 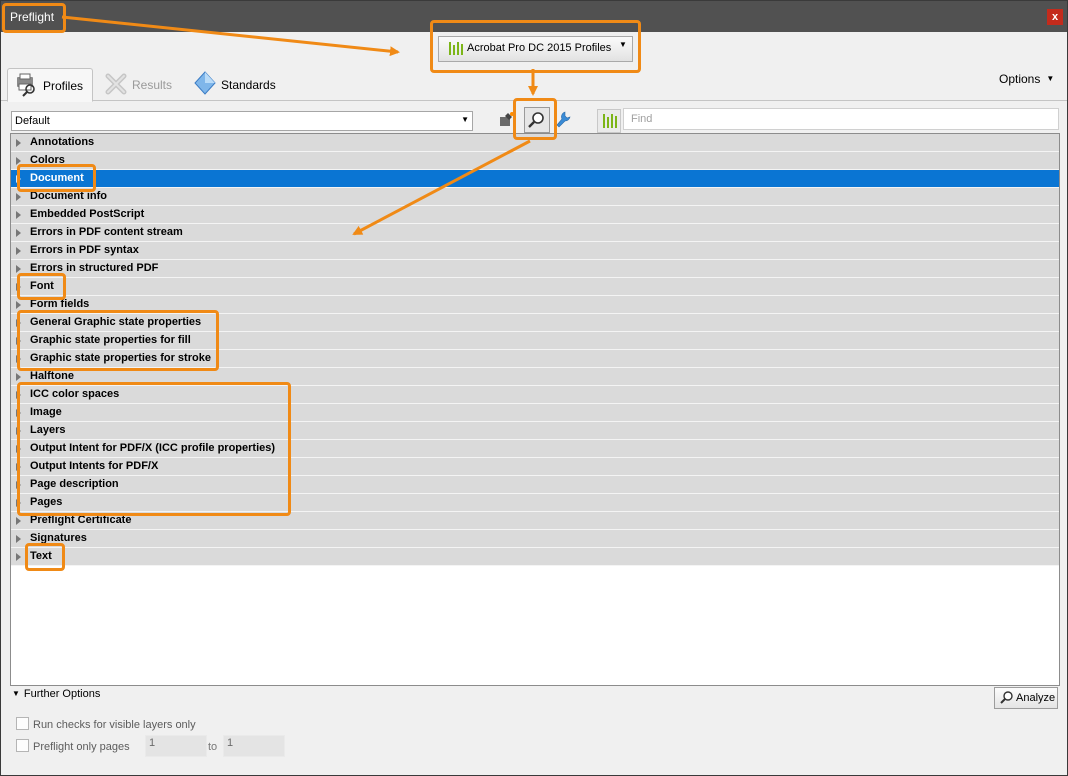 What do you see at coordinates (535, 395) in the screenshot?
I see `list-item: ICC color spaces` at bounding box center [535, 395].